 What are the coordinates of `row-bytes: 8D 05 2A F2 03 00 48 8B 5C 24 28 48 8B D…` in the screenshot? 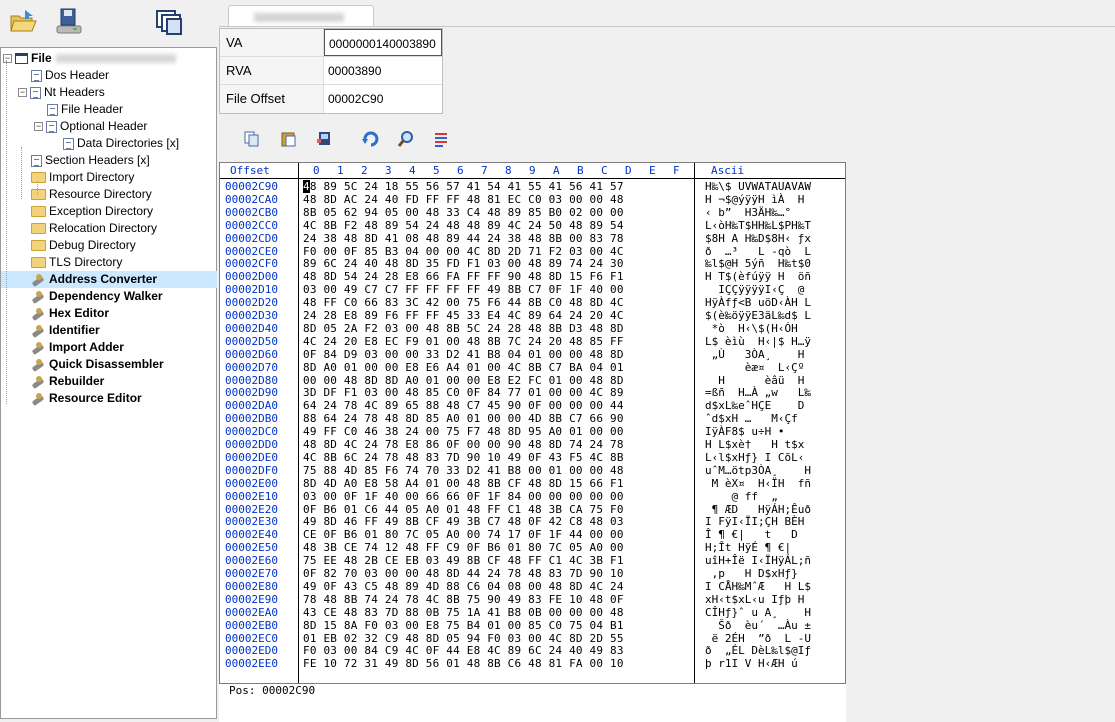 It's located at (463, 329).